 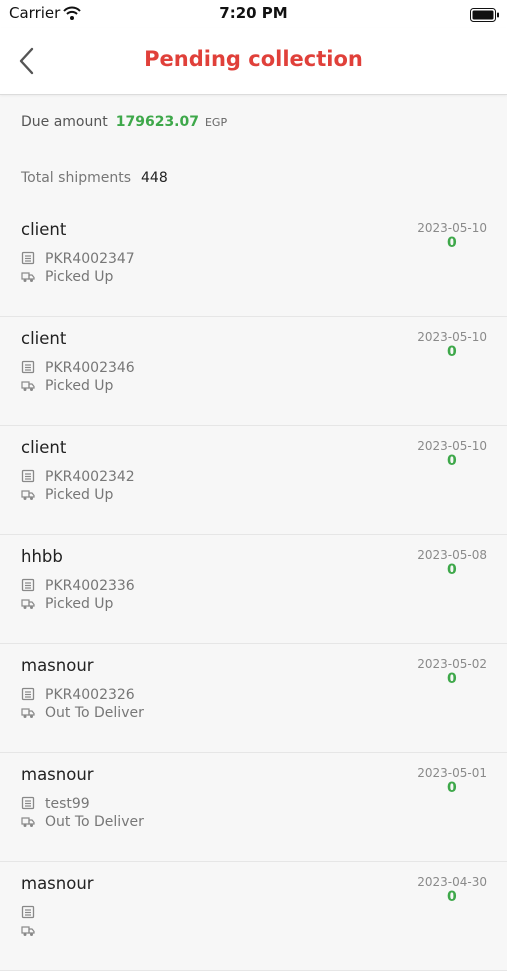 What do you see at coordinates (76, 178) in the screenshot?
I see `total-shipments-label: Total shipments` at bounding box center [76, 178].